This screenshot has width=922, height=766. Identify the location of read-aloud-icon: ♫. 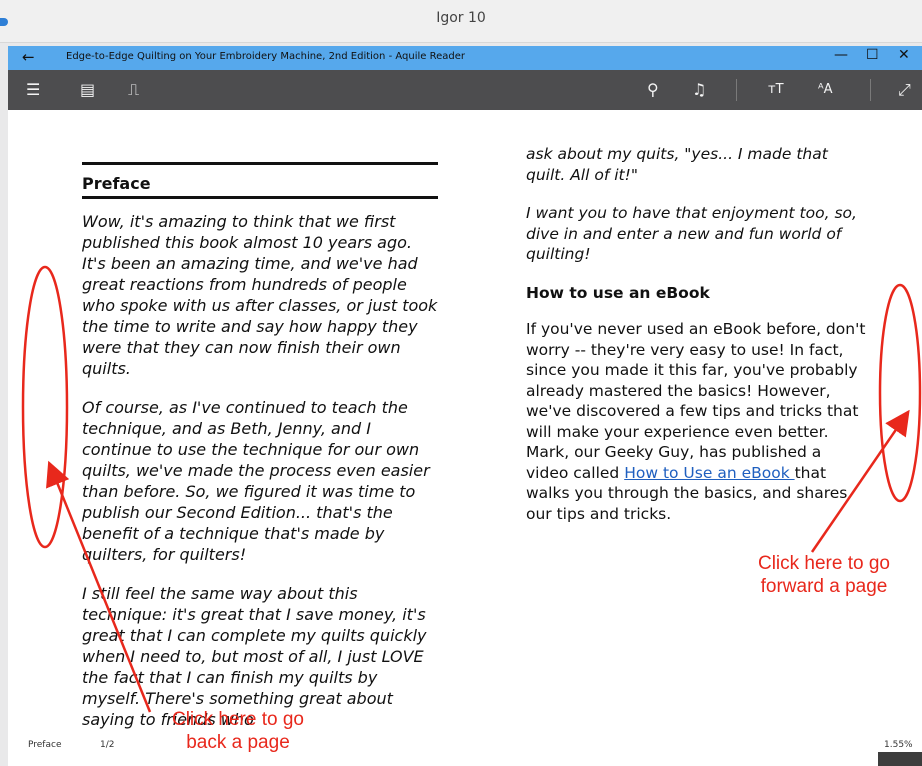
(699, 90).